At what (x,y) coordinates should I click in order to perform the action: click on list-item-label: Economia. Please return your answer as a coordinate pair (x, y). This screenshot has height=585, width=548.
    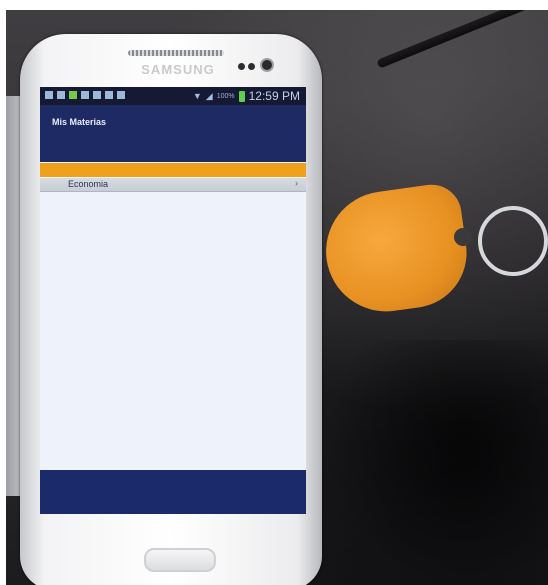
    Looking at the image, I should click on (88, 184).